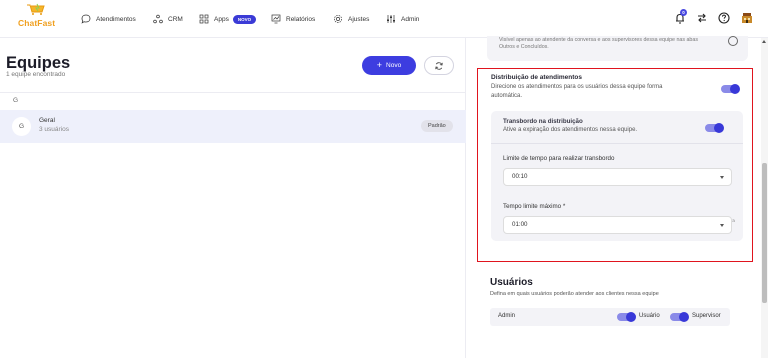 The image size is (768, 358). Describe the element at coordinates (764, 41) in the screenshot. I see `scroll-up-icon` at that location.